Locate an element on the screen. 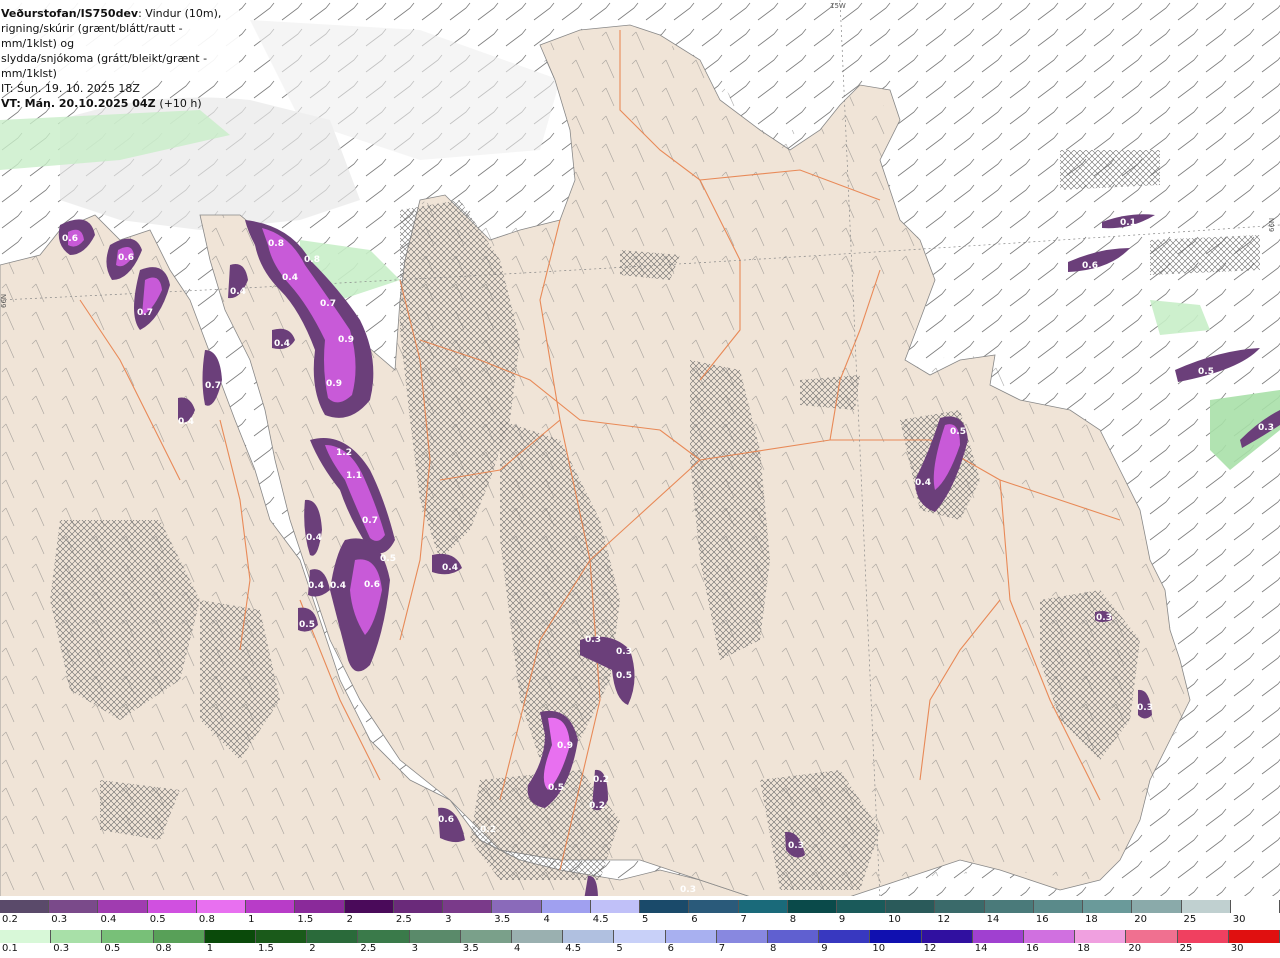 The image size is (1280, 958). valid-time-line: VT: Mán. 20.10.2025 04Z (+10 h) is located at coordinates (120, 103).